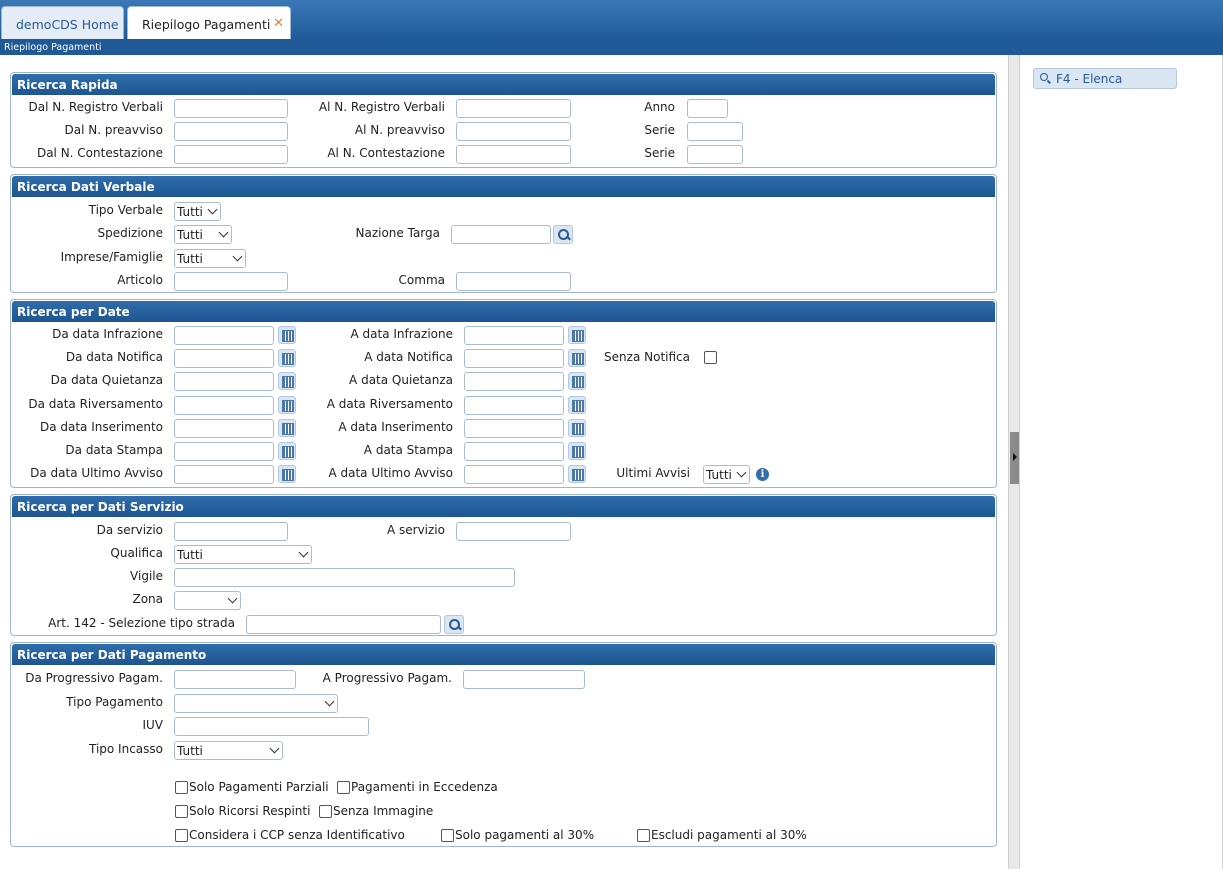 The width and height of the screenshot is (1223, 869). Describe the element at coordinates (643, 835) in the screenshot. I see `escludi-30-checkbox` at that location.